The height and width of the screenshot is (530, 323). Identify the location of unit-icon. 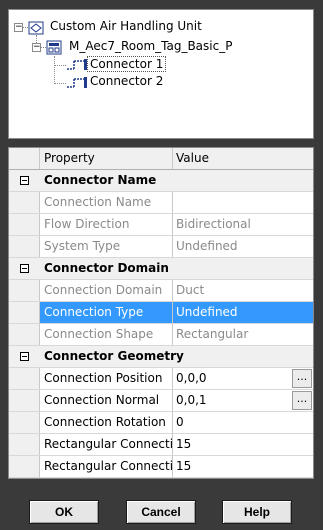
(36, 28).